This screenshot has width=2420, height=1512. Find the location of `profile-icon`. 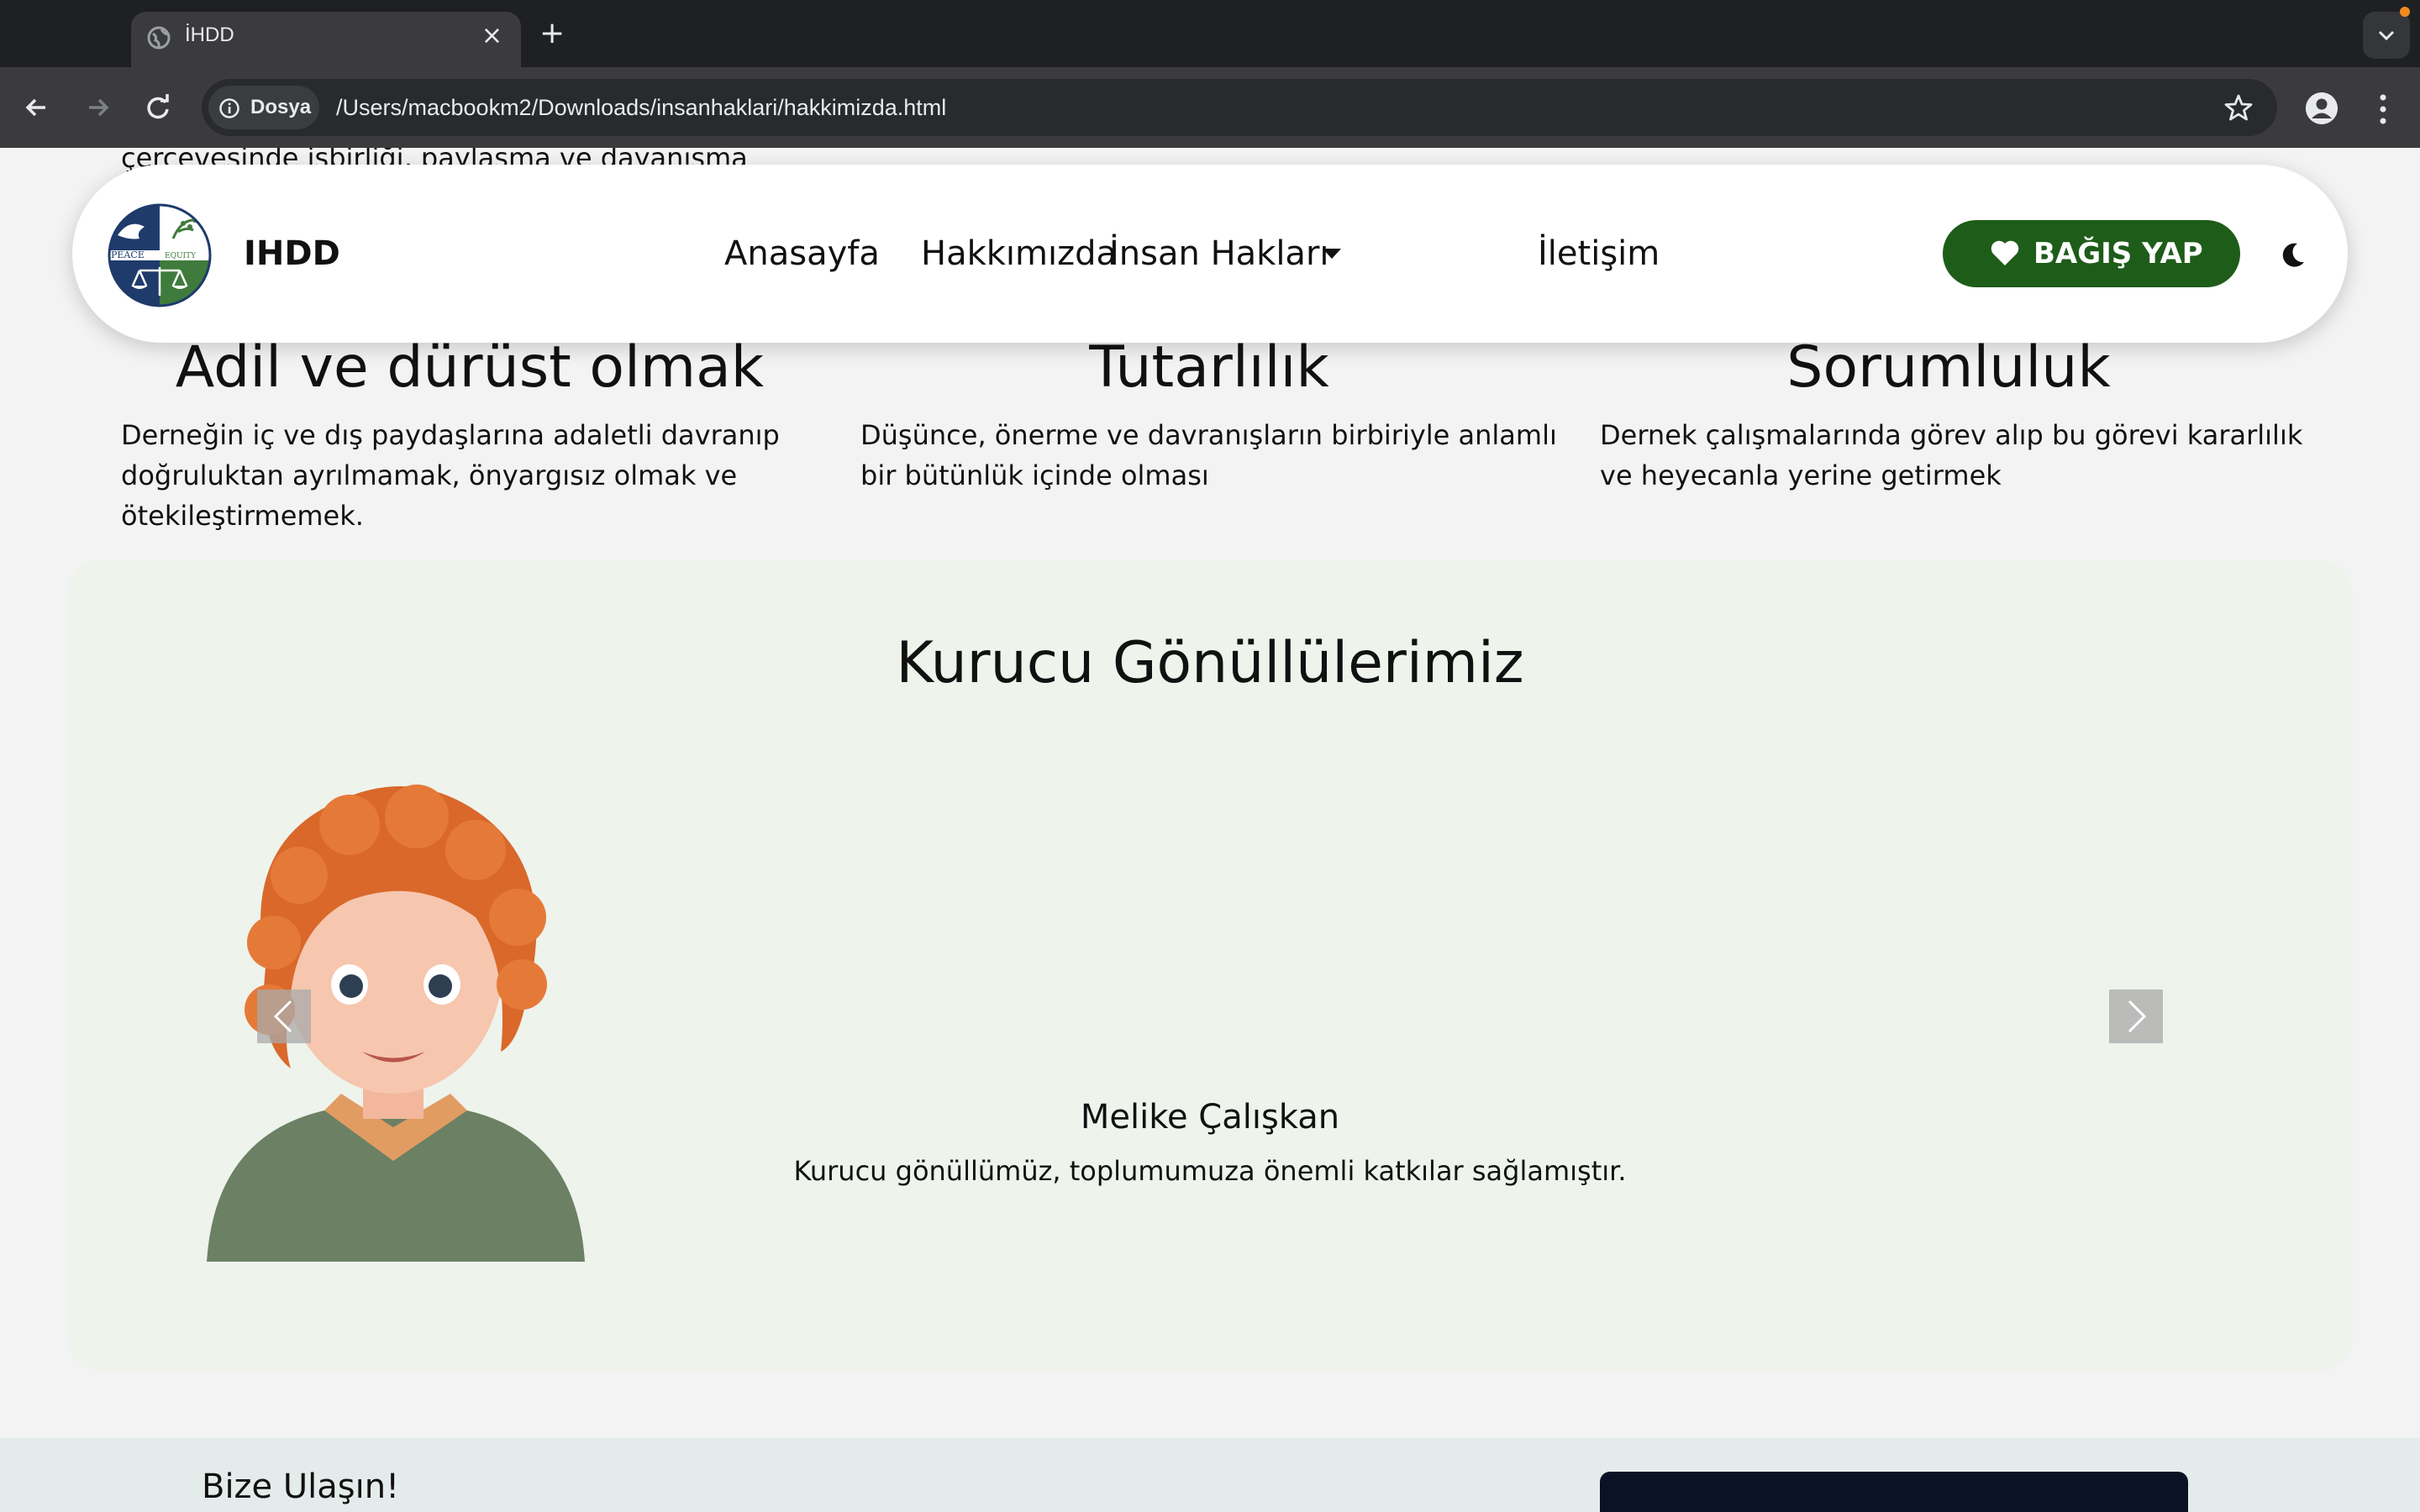

profile-icon is located at coordinates (2322, 108).